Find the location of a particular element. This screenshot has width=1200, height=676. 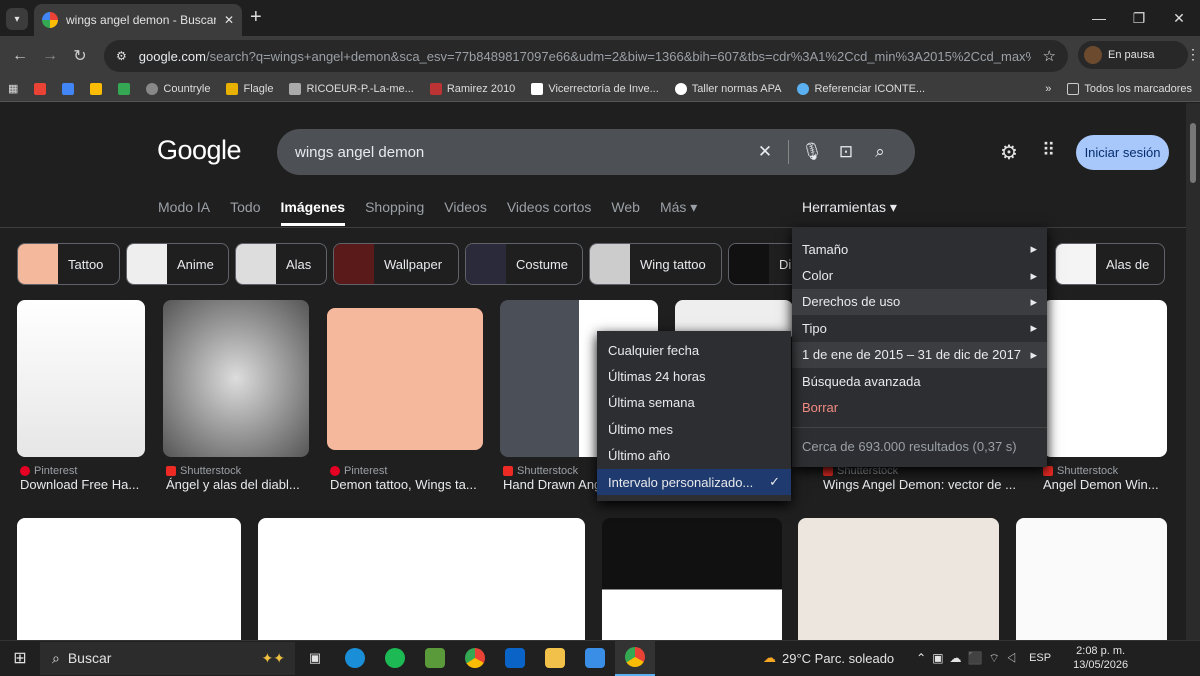

close-tab-icon: ✕ is located at coordinates (229, 20).